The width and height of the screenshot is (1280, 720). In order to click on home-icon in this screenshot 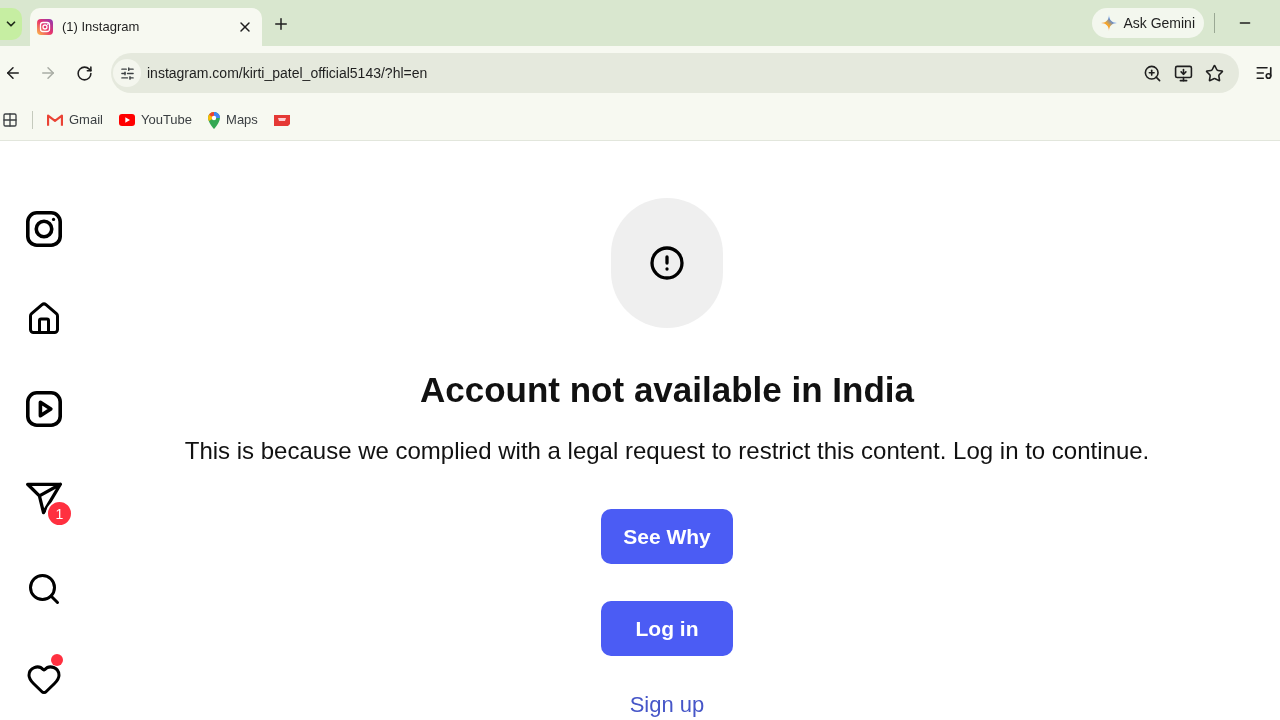, I will do `click(44, 319)`.